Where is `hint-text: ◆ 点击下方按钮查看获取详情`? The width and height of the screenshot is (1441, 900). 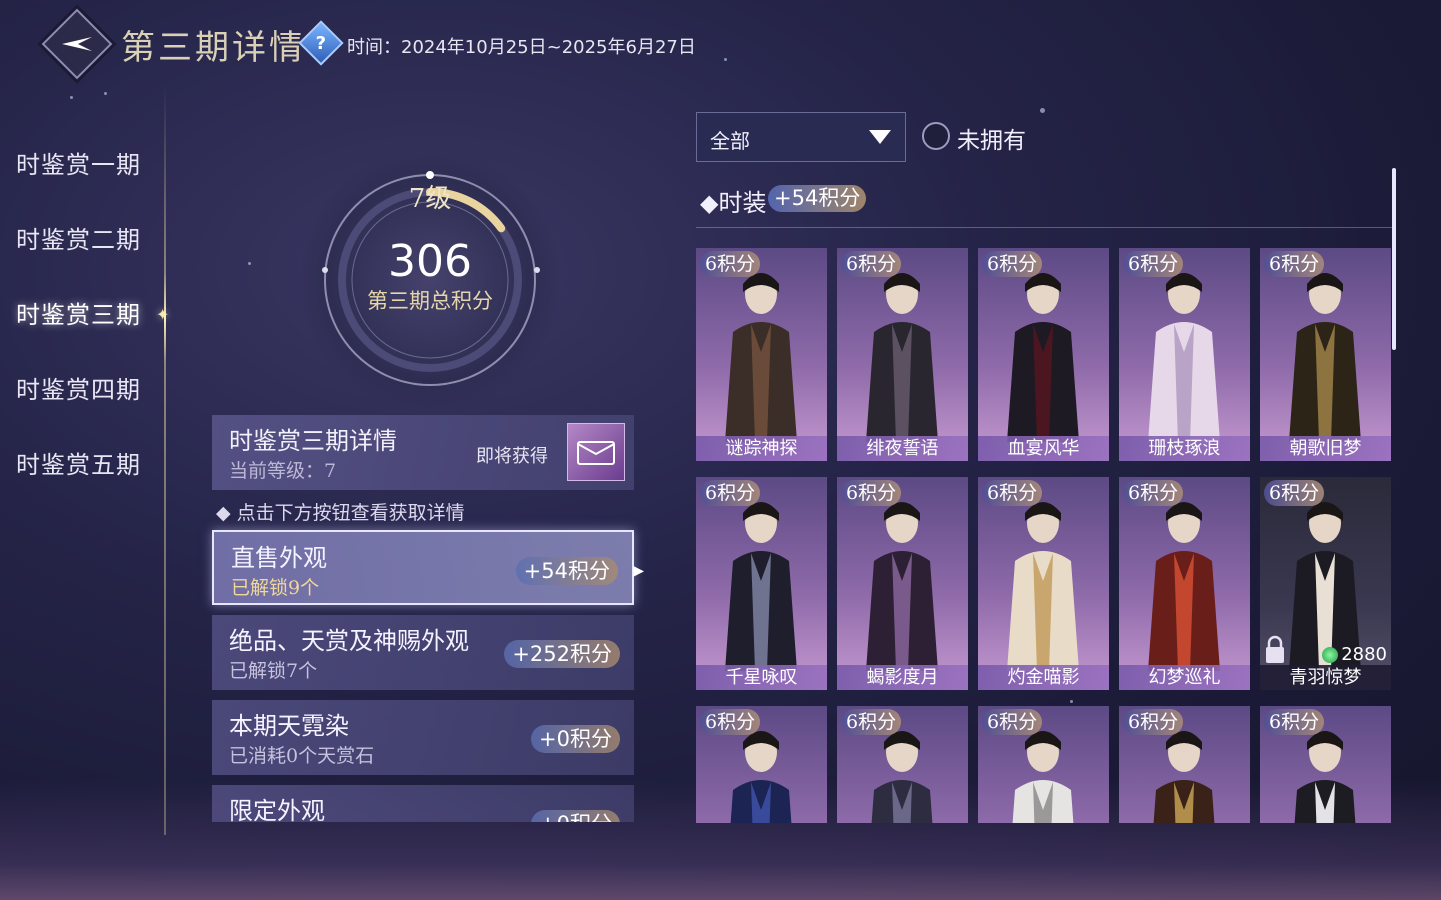
hint-text: ◆ 点击下方按钮查看获取详情 is located at coordinates (340, 513).